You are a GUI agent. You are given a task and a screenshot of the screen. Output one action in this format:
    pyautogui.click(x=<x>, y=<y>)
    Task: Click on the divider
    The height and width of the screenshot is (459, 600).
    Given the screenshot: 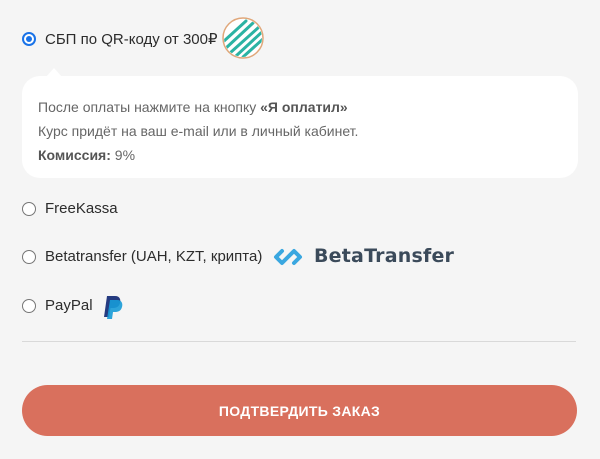 What is the action you would take?
    pyautogui.click(x=299, y=341)
    